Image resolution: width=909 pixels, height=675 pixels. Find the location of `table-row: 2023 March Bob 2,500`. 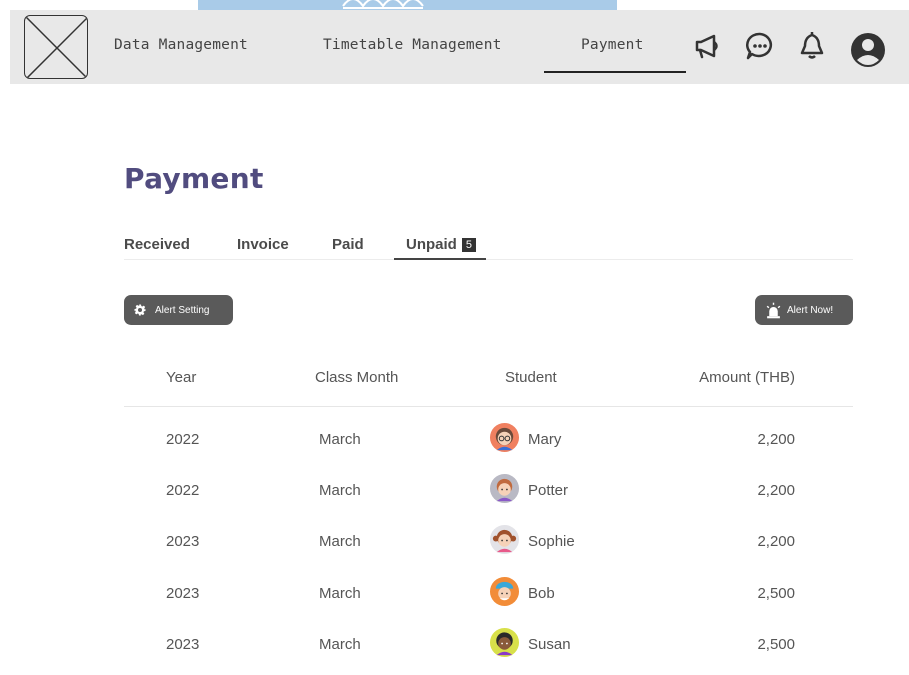

table-row: 2023 March Bob 2,500 is located at coordinates (488, 586).